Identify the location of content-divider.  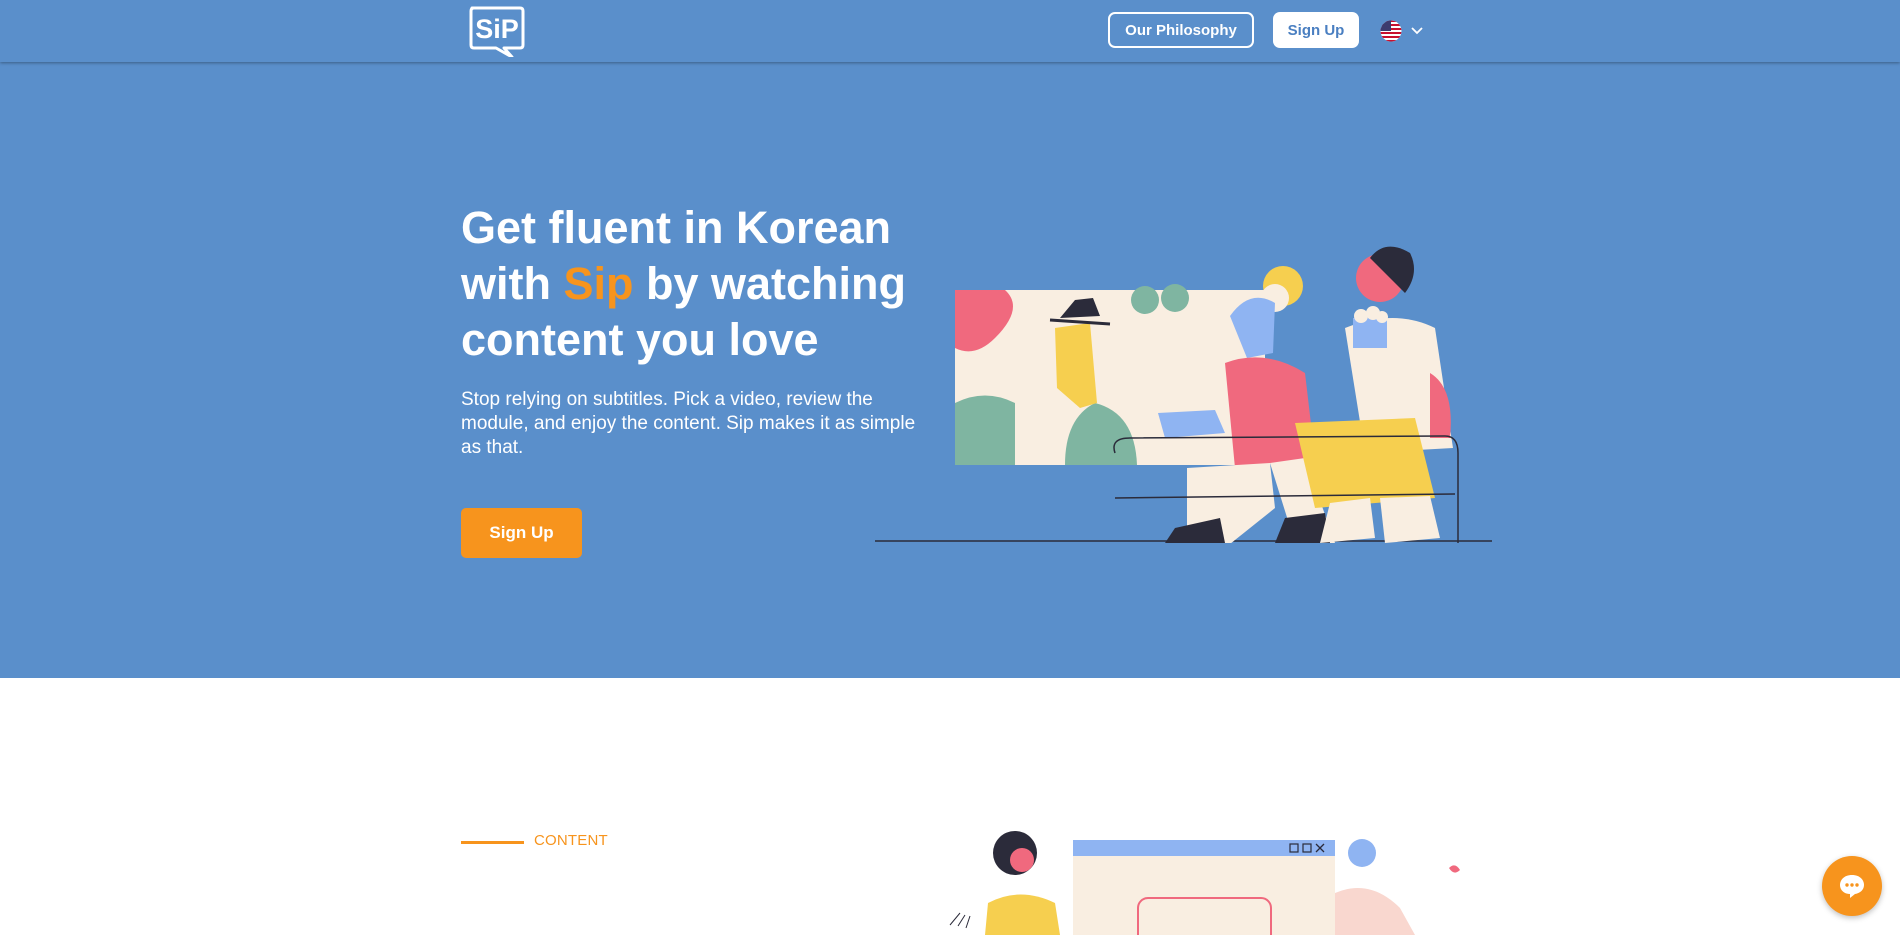
(492, 842).